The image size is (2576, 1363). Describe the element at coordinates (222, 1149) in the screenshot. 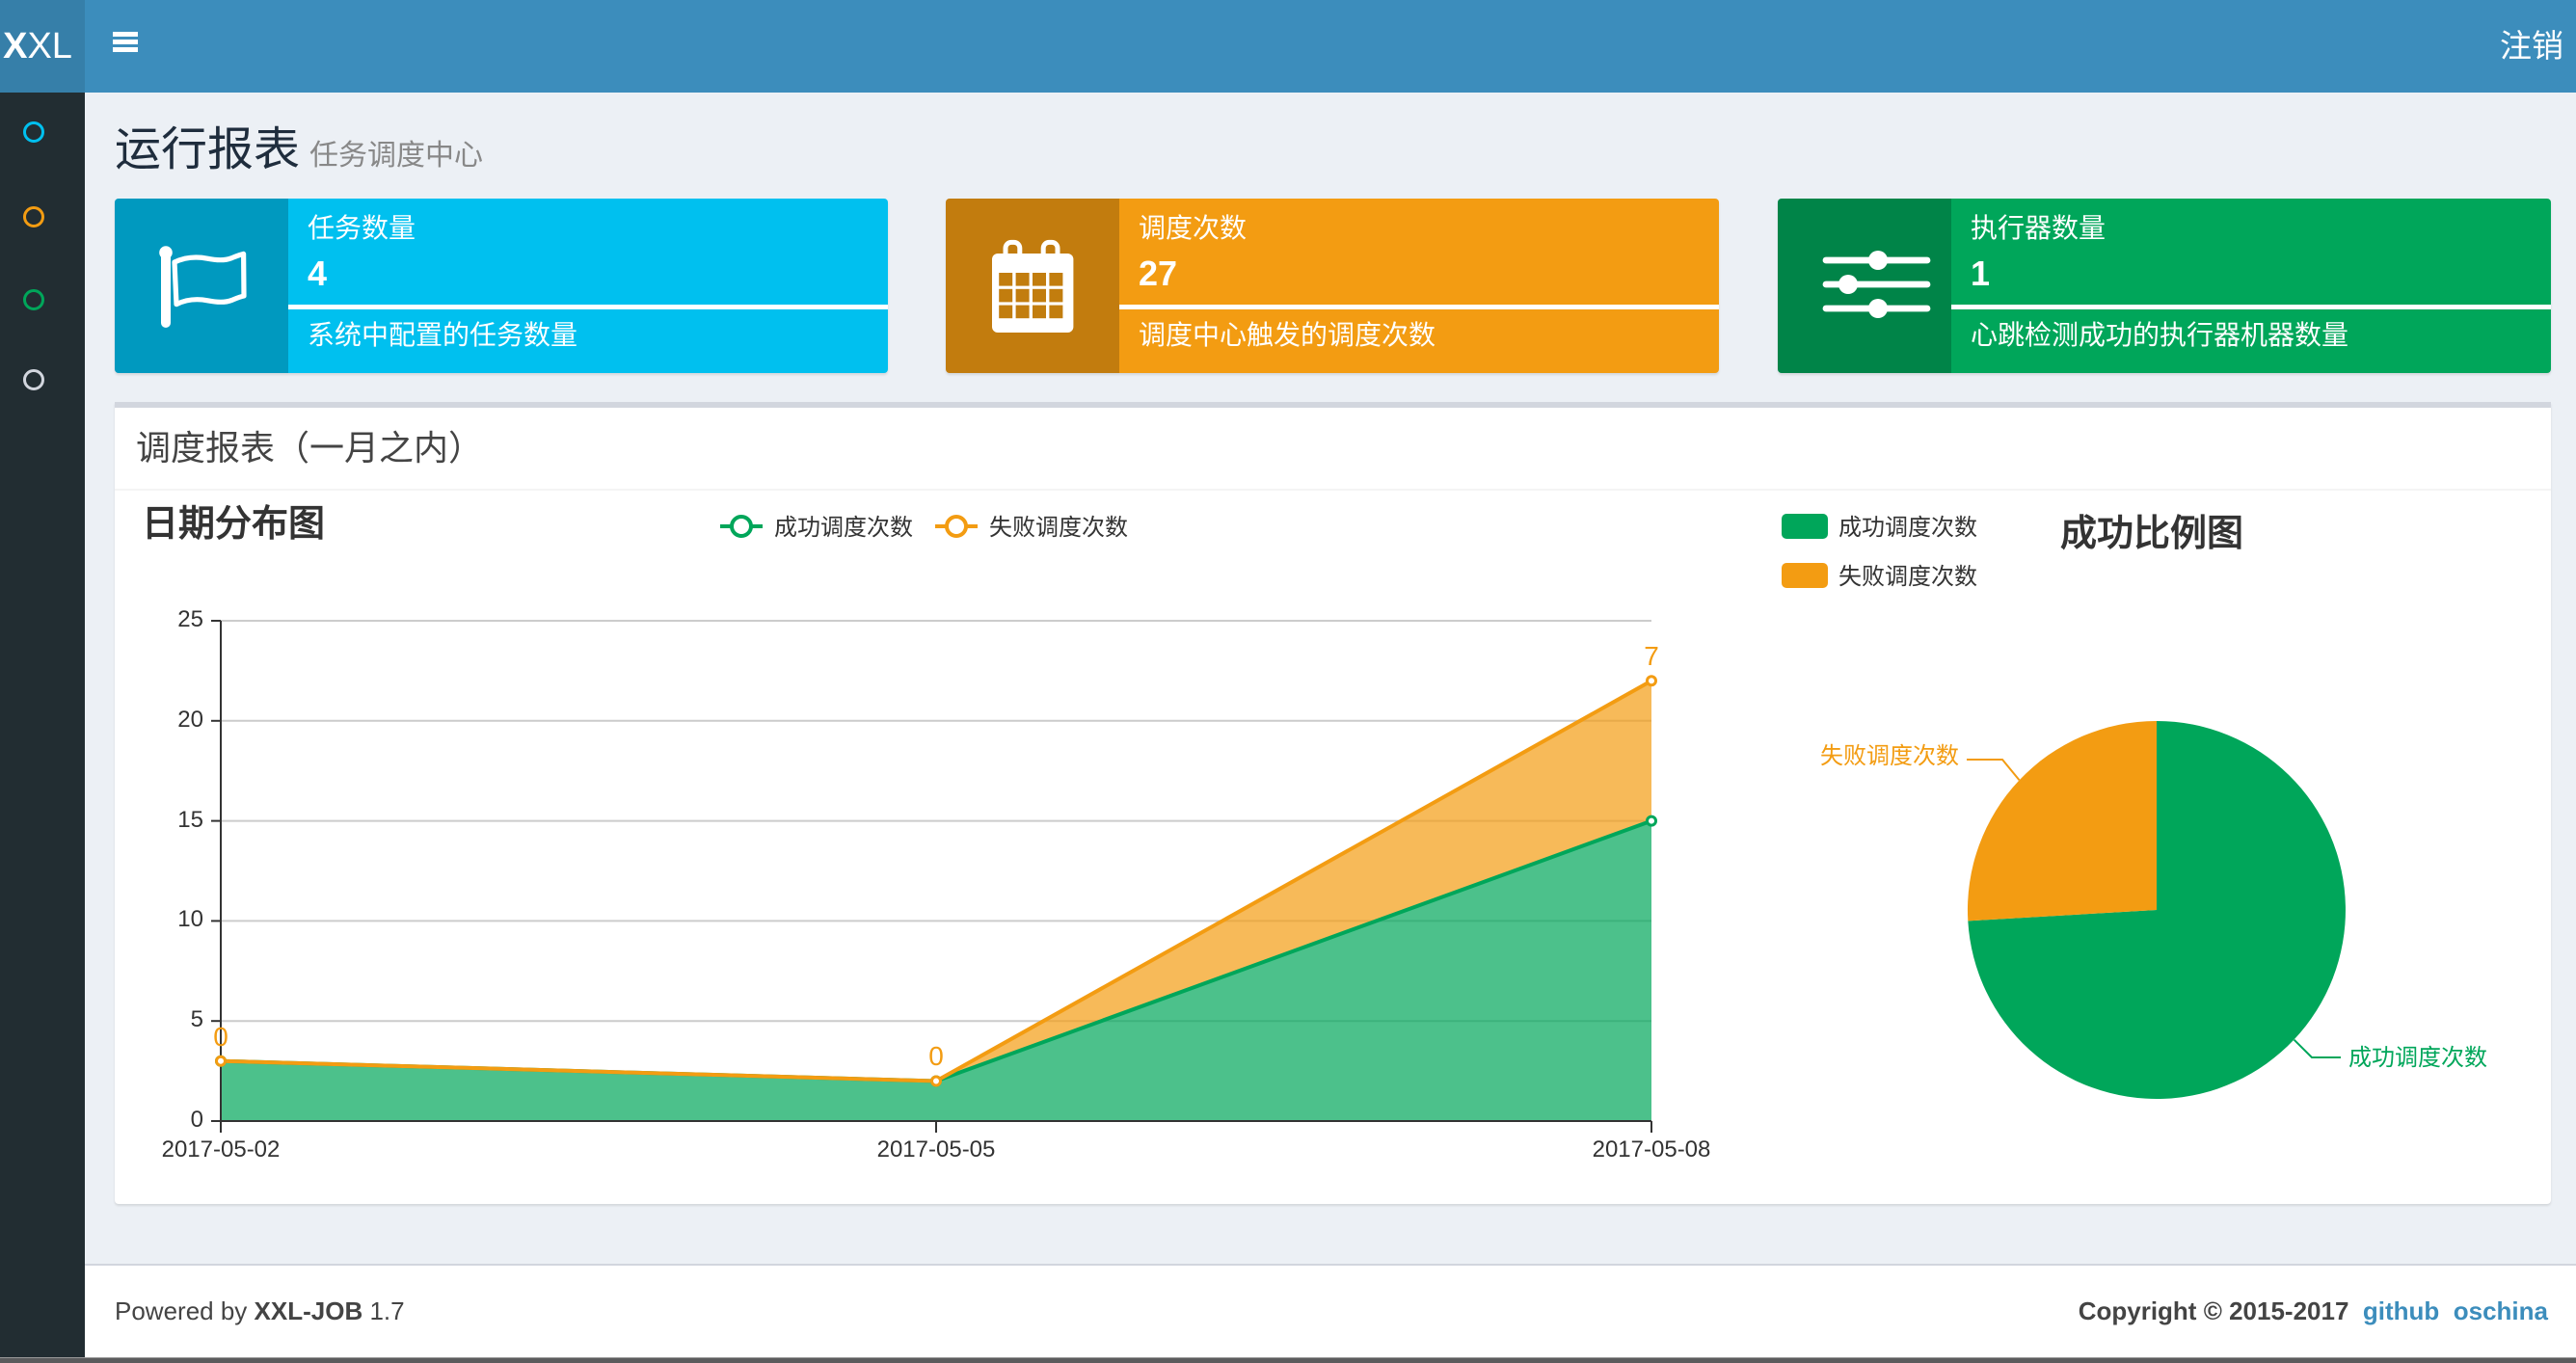

I see `svg-text: 2017-05-02` at that location.